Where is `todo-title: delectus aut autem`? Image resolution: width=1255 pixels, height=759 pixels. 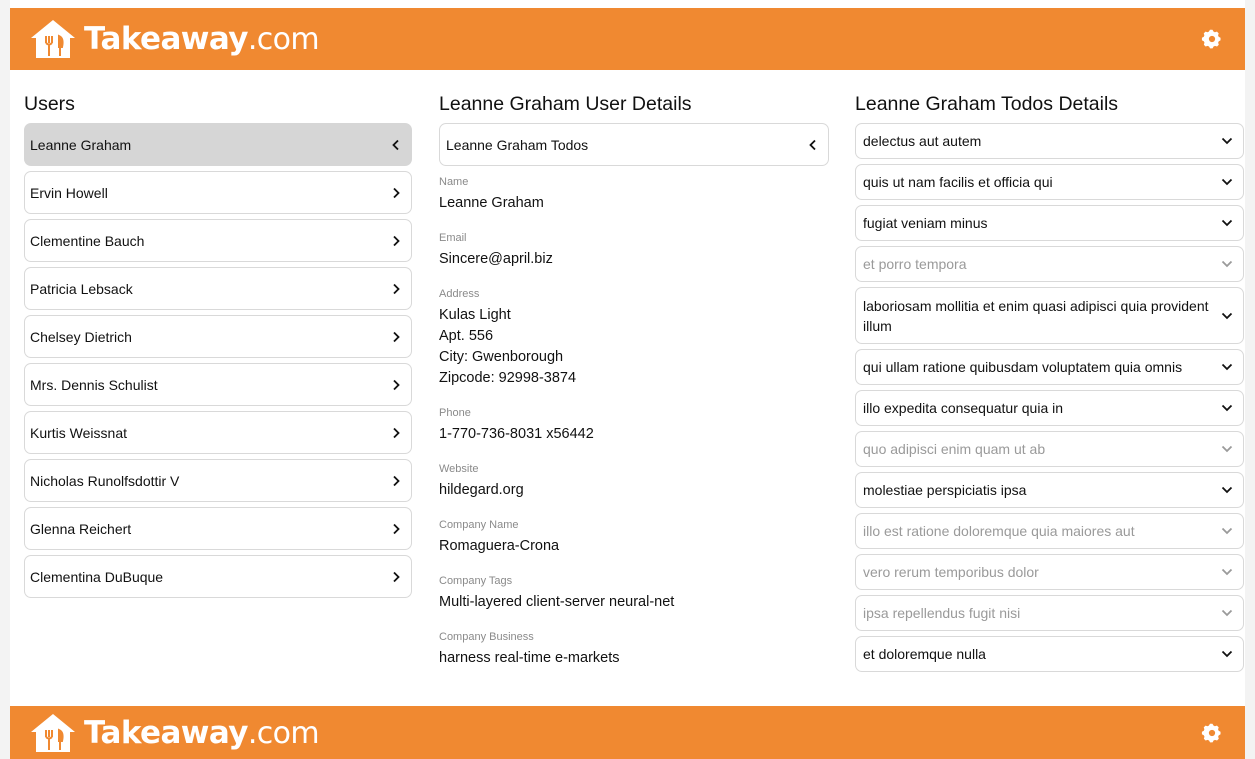 todo-title: delectus aut autem is located at coordinates (922, 141).